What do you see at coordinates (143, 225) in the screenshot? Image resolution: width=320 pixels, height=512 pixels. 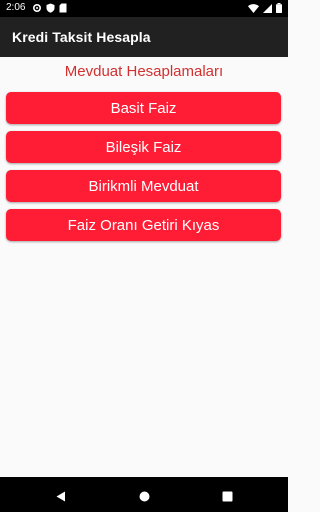 I see `faiz-orani-getiri-kiyas-button: Faiz Oranı Getiri Kıyas` at bounding box center [143, 225].